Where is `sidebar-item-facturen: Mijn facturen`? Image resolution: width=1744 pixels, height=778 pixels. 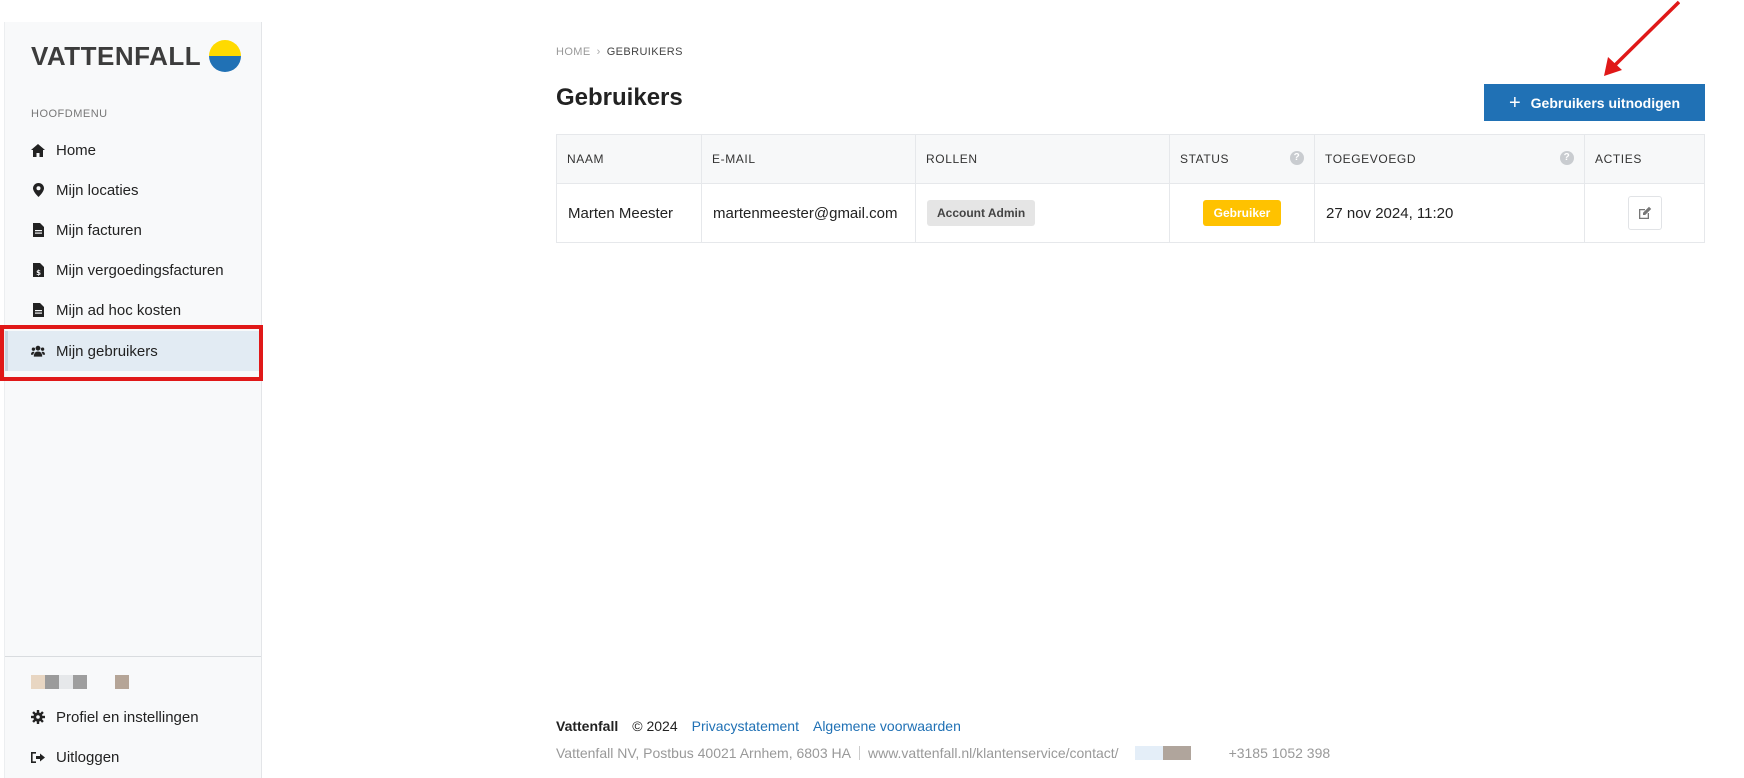
sidebar-item-facturen: Mijn facturen is located at coordinates (133, 230).